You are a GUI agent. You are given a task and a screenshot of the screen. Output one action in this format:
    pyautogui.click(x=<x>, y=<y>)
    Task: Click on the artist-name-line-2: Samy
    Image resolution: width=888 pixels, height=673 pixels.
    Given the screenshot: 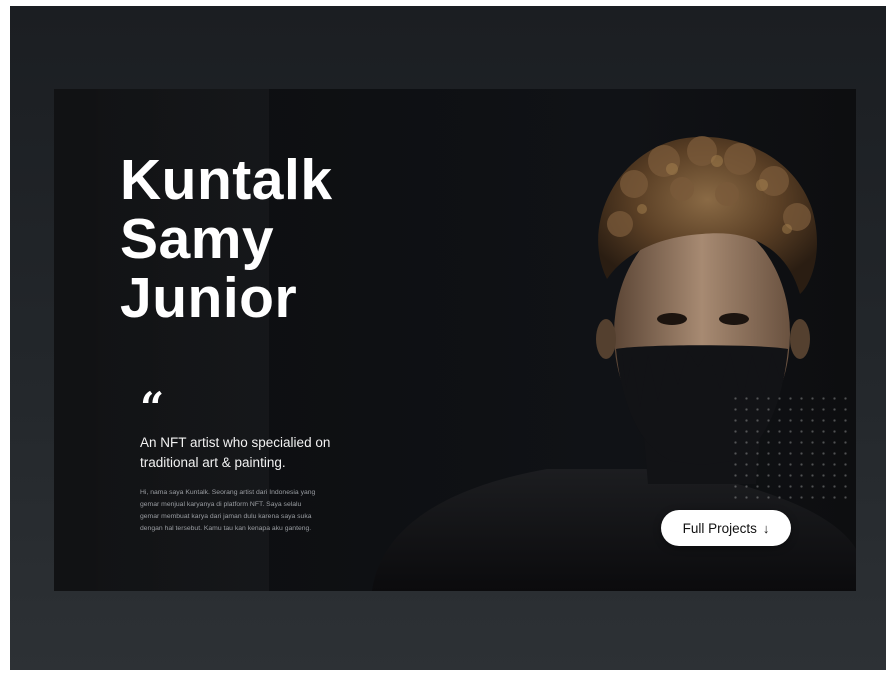 What is the action you would take?
    pyautogui.click(x=197, y=239)
    